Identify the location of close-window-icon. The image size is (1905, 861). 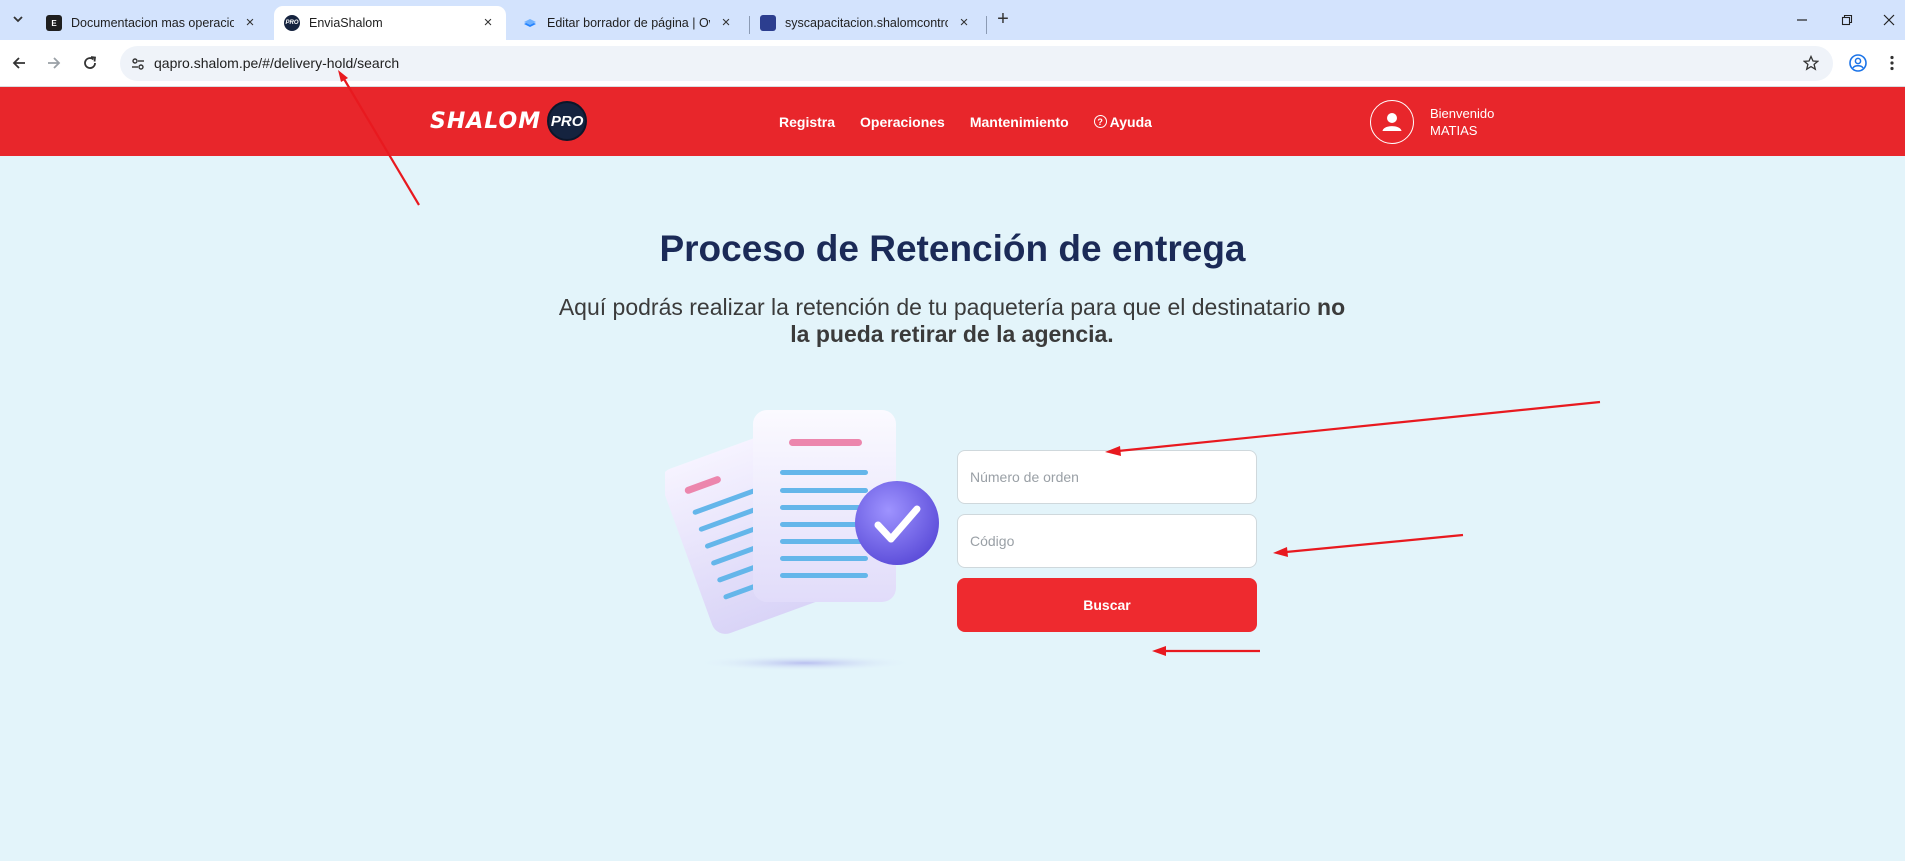
(1889, 20).